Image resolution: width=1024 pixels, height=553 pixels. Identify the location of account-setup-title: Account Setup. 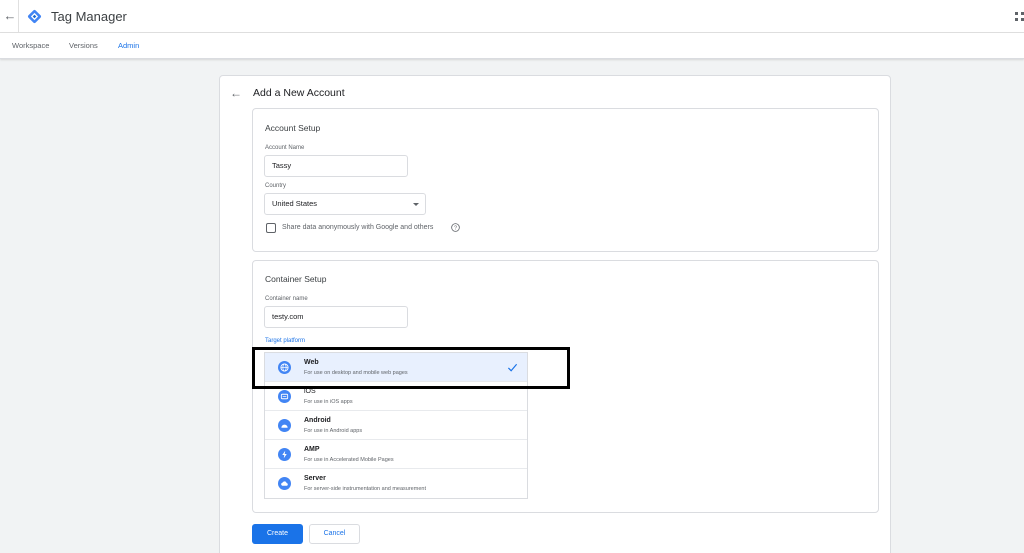
(293, 128).